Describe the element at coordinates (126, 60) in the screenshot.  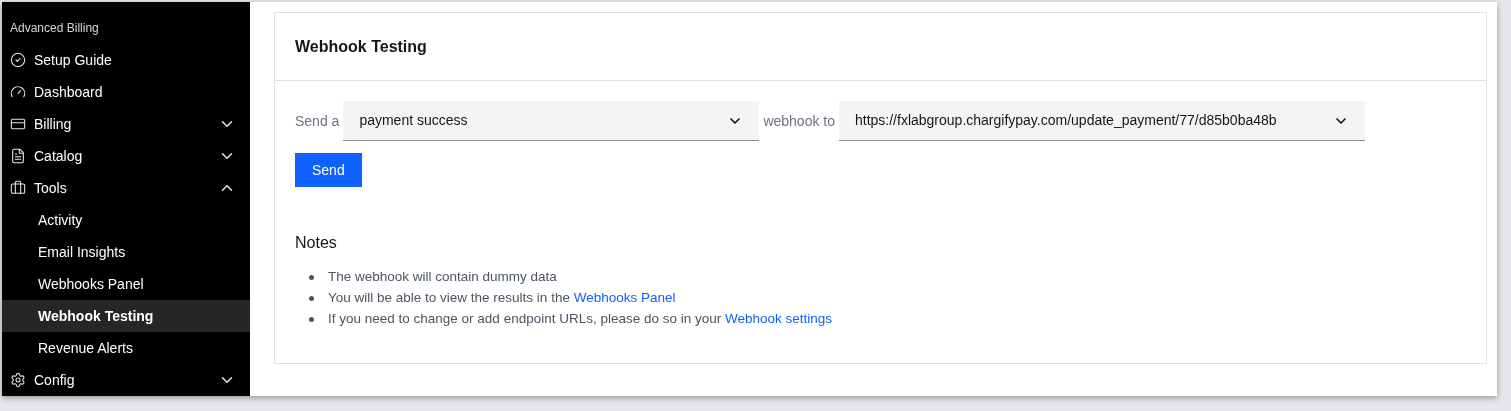
I see `sidebar-item: Setup Guide` at that location.